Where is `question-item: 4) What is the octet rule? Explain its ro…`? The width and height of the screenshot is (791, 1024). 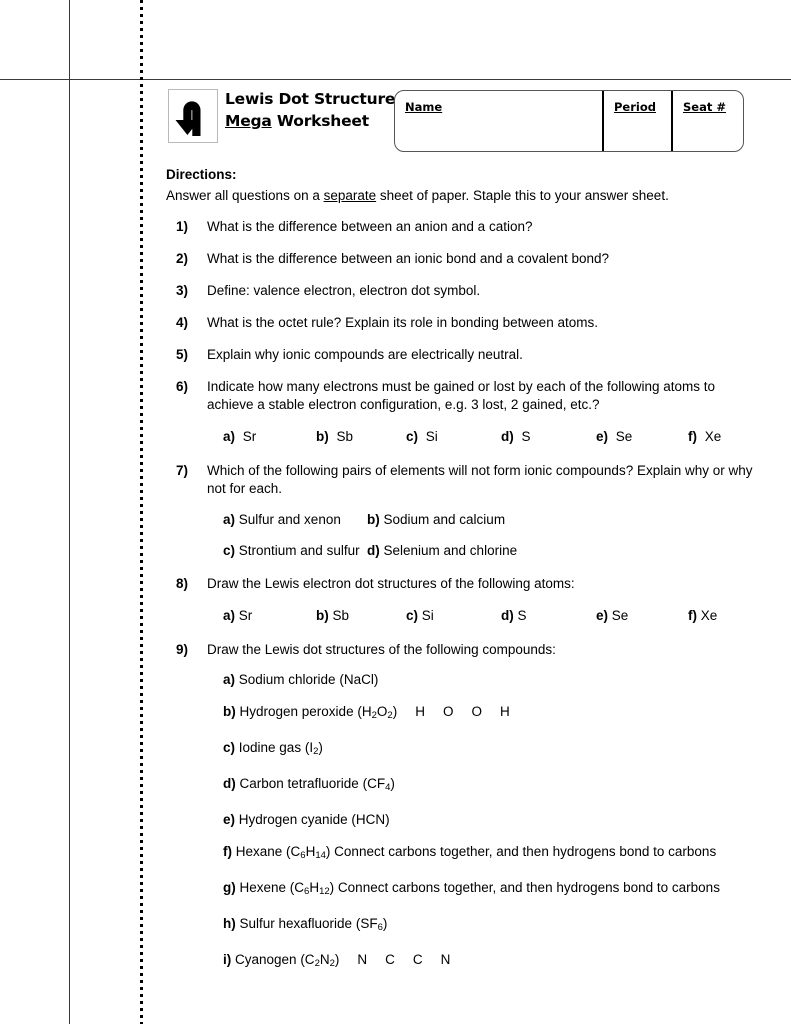 question-item: 4) What is the octet rule? Explain its ro… is located at coordinates (461, 323).